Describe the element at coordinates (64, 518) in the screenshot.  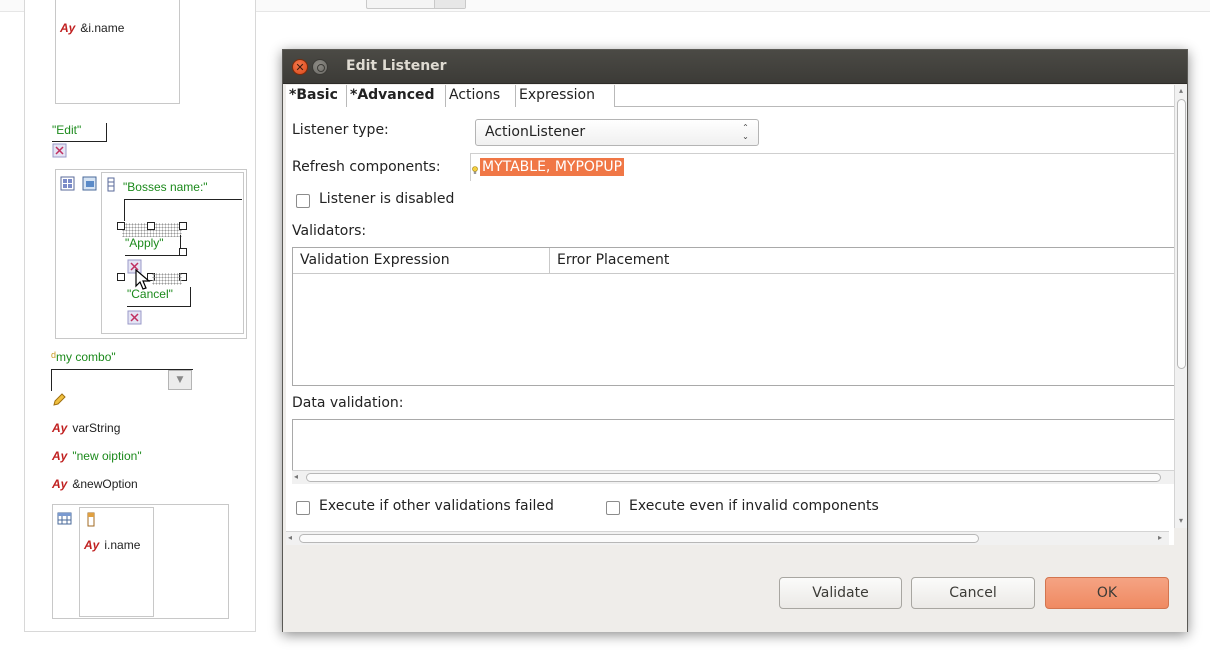
I see `table-icon` at that location.